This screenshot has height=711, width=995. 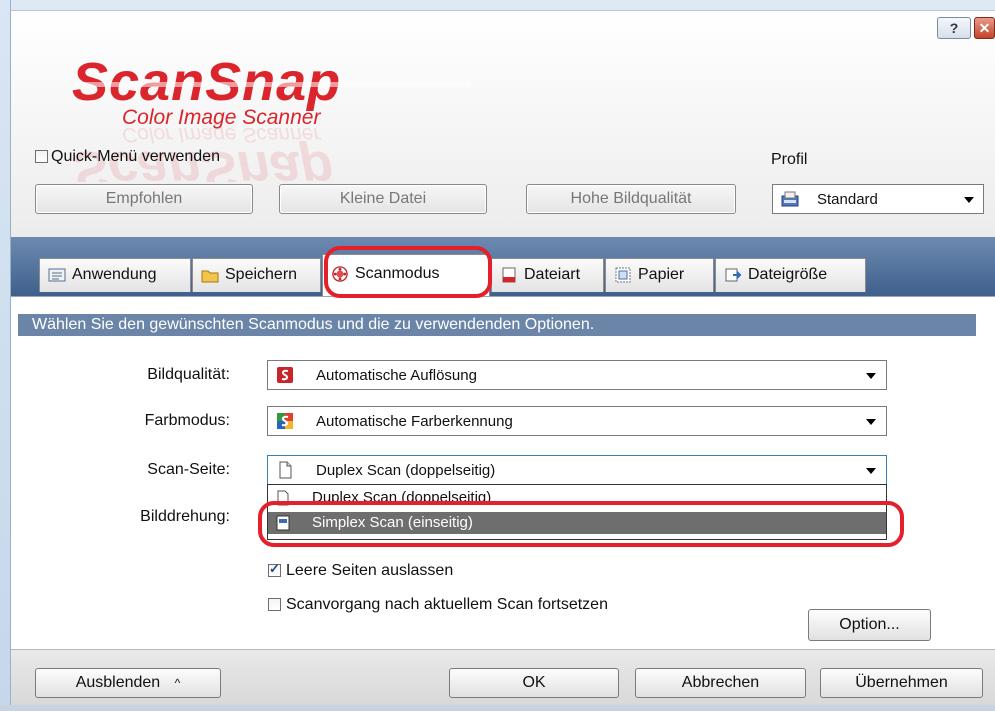 What do you see at coordinates (581, 524) in the screenshot?
I see `simplex-option-highlight` at bounding box center [581, 524].